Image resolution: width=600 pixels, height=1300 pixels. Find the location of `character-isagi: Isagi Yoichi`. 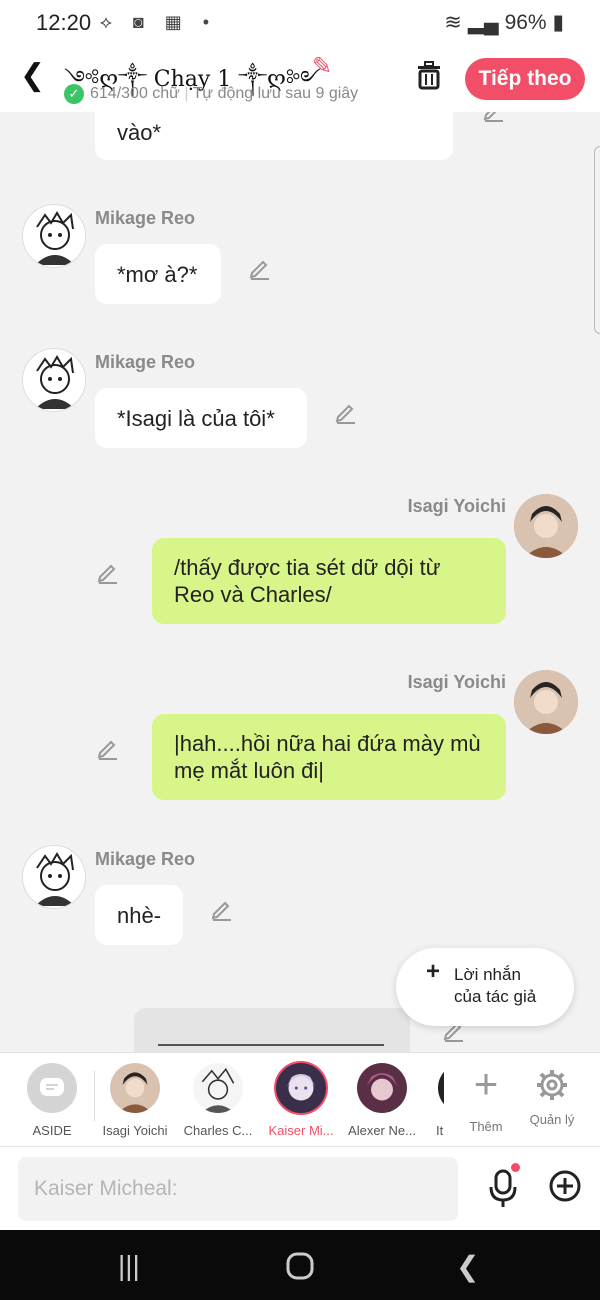

character-isagi: Isagi Yoichi is located at coordinates (135, 1100).